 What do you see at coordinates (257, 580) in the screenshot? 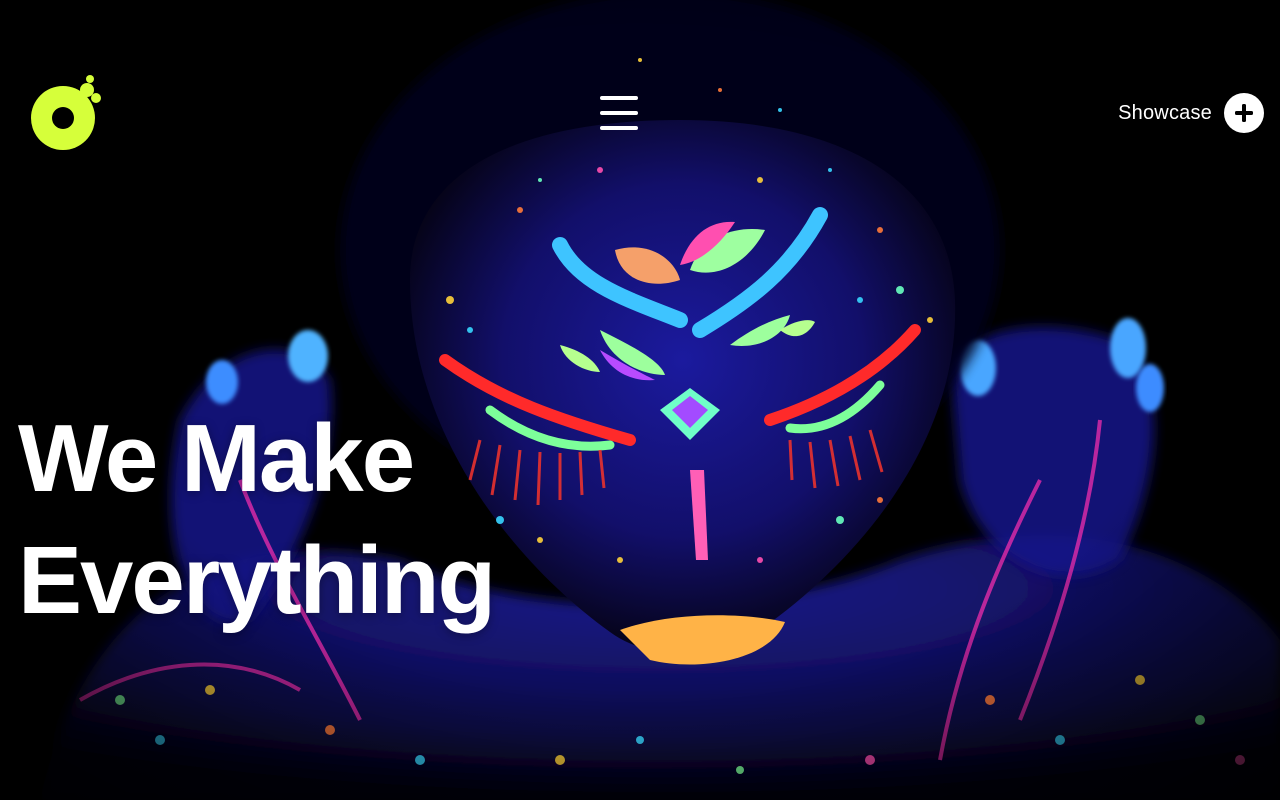
I see `hero-headline-line-2: Everything` at bounding box center [257, 580].